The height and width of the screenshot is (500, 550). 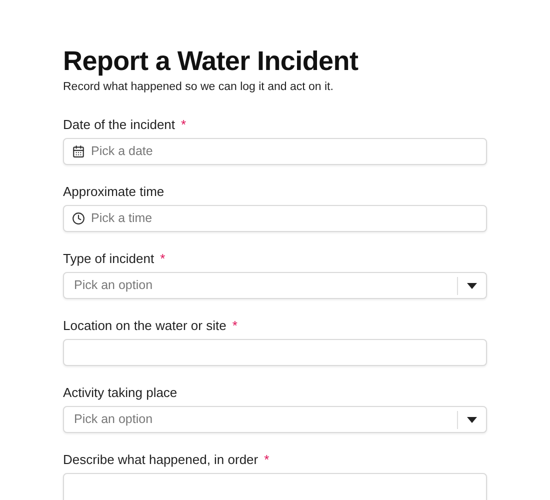 What do you see at coordinates (78, 151) in the screenshot?
I see `calendar-icon` at bounding box center [78, 151].